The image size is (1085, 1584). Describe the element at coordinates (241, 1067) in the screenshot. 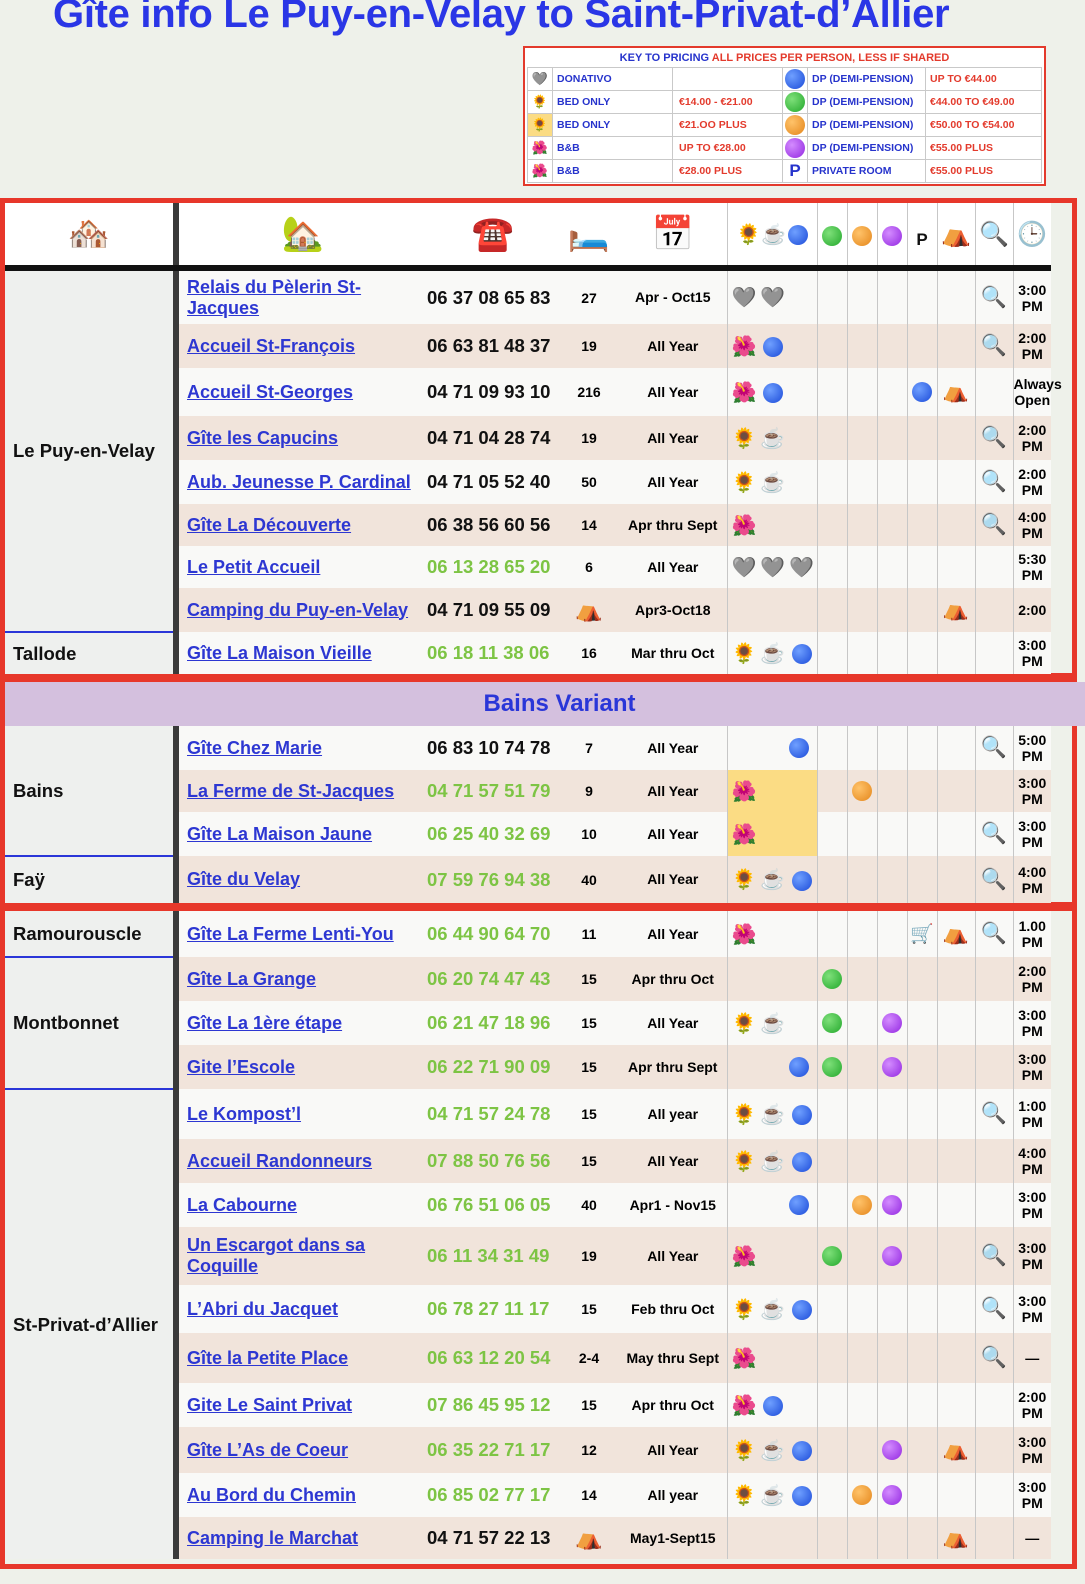

I see `gite-link: Gite l’Escole` at that location.